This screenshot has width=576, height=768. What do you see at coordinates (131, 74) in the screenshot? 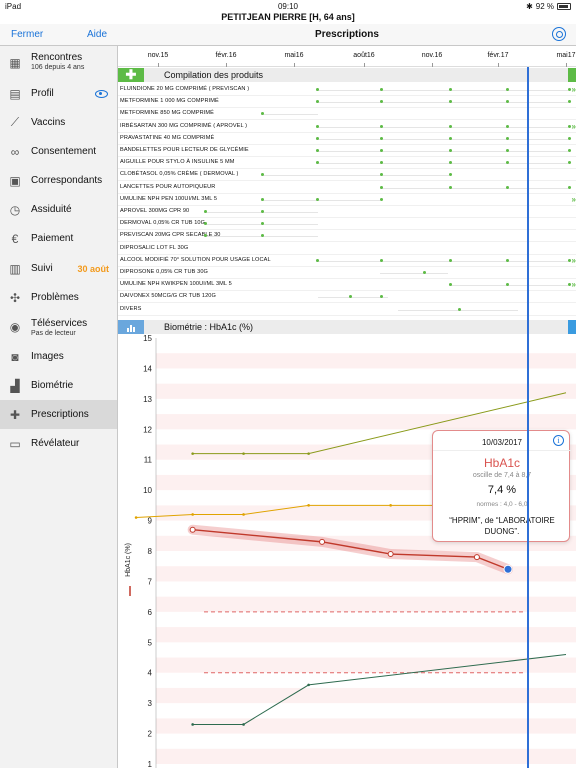
I see `cross-icon: ✚` at bounding box center [131, 74].